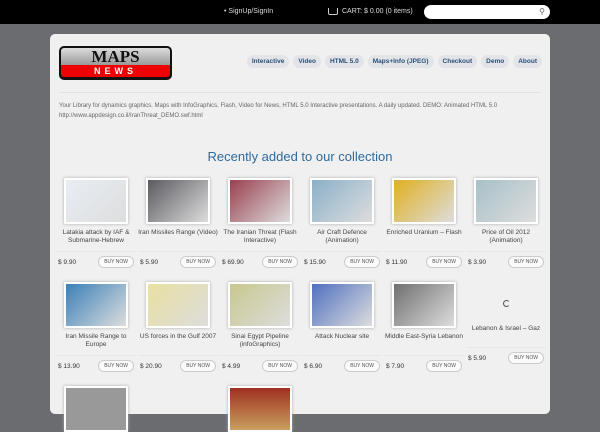  Describe the element at coordinates (115, 71) in the screenshot. I see `logo-news: NEWS` at that location.